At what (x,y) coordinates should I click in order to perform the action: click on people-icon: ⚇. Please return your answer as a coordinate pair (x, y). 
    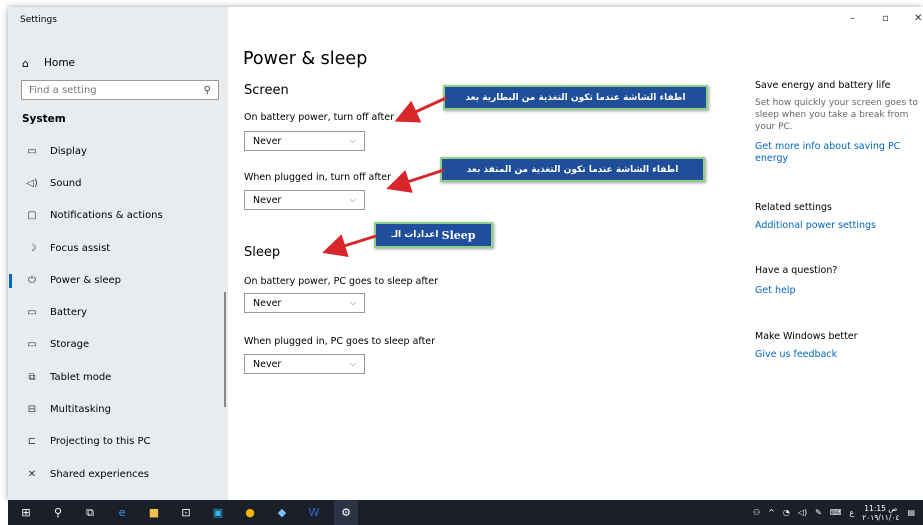
    Looking at the image, I should click on (756, 512).